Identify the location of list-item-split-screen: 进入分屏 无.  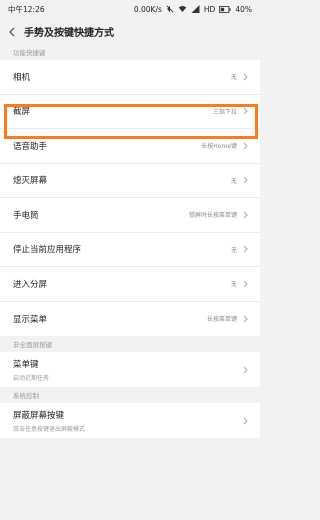
(130, 284).